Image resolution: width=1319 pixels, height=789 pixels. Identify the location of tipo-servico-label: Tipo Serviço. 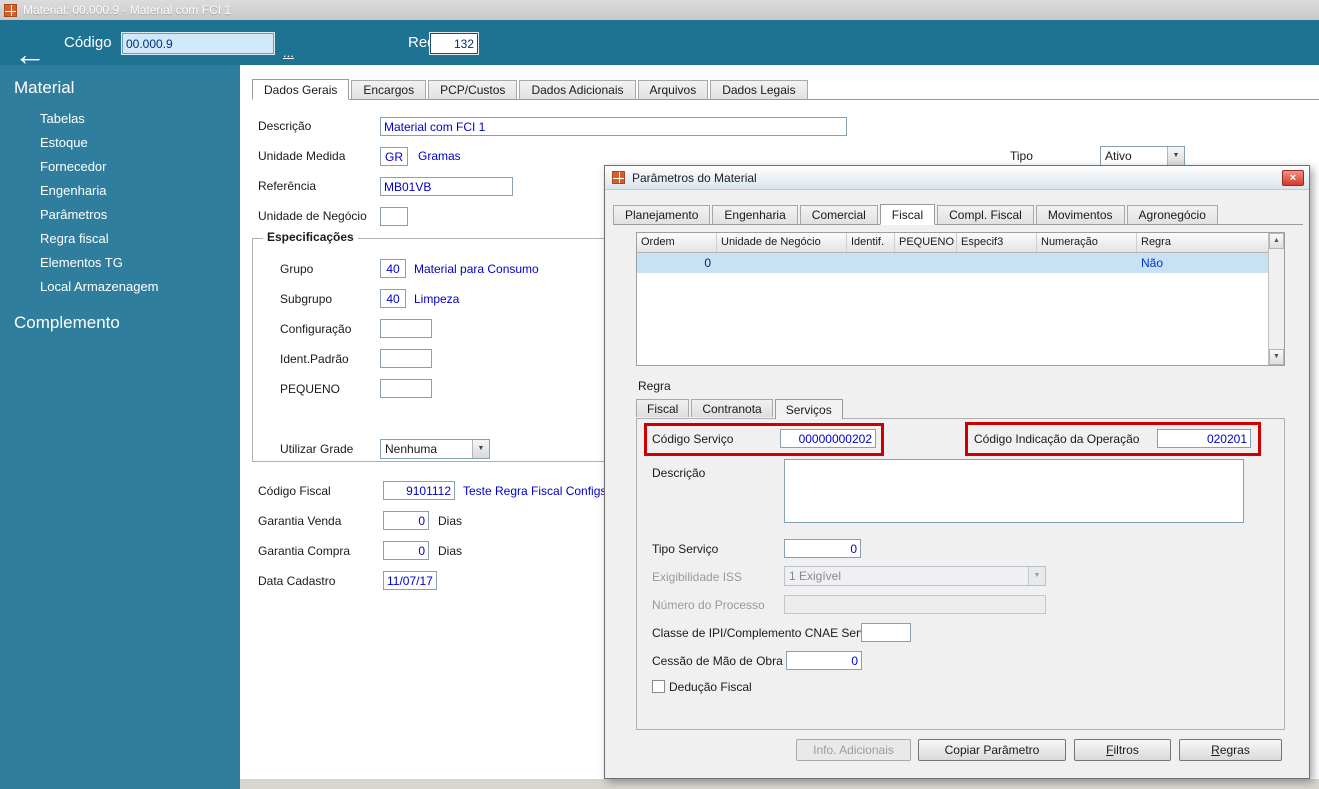
(685, 549).